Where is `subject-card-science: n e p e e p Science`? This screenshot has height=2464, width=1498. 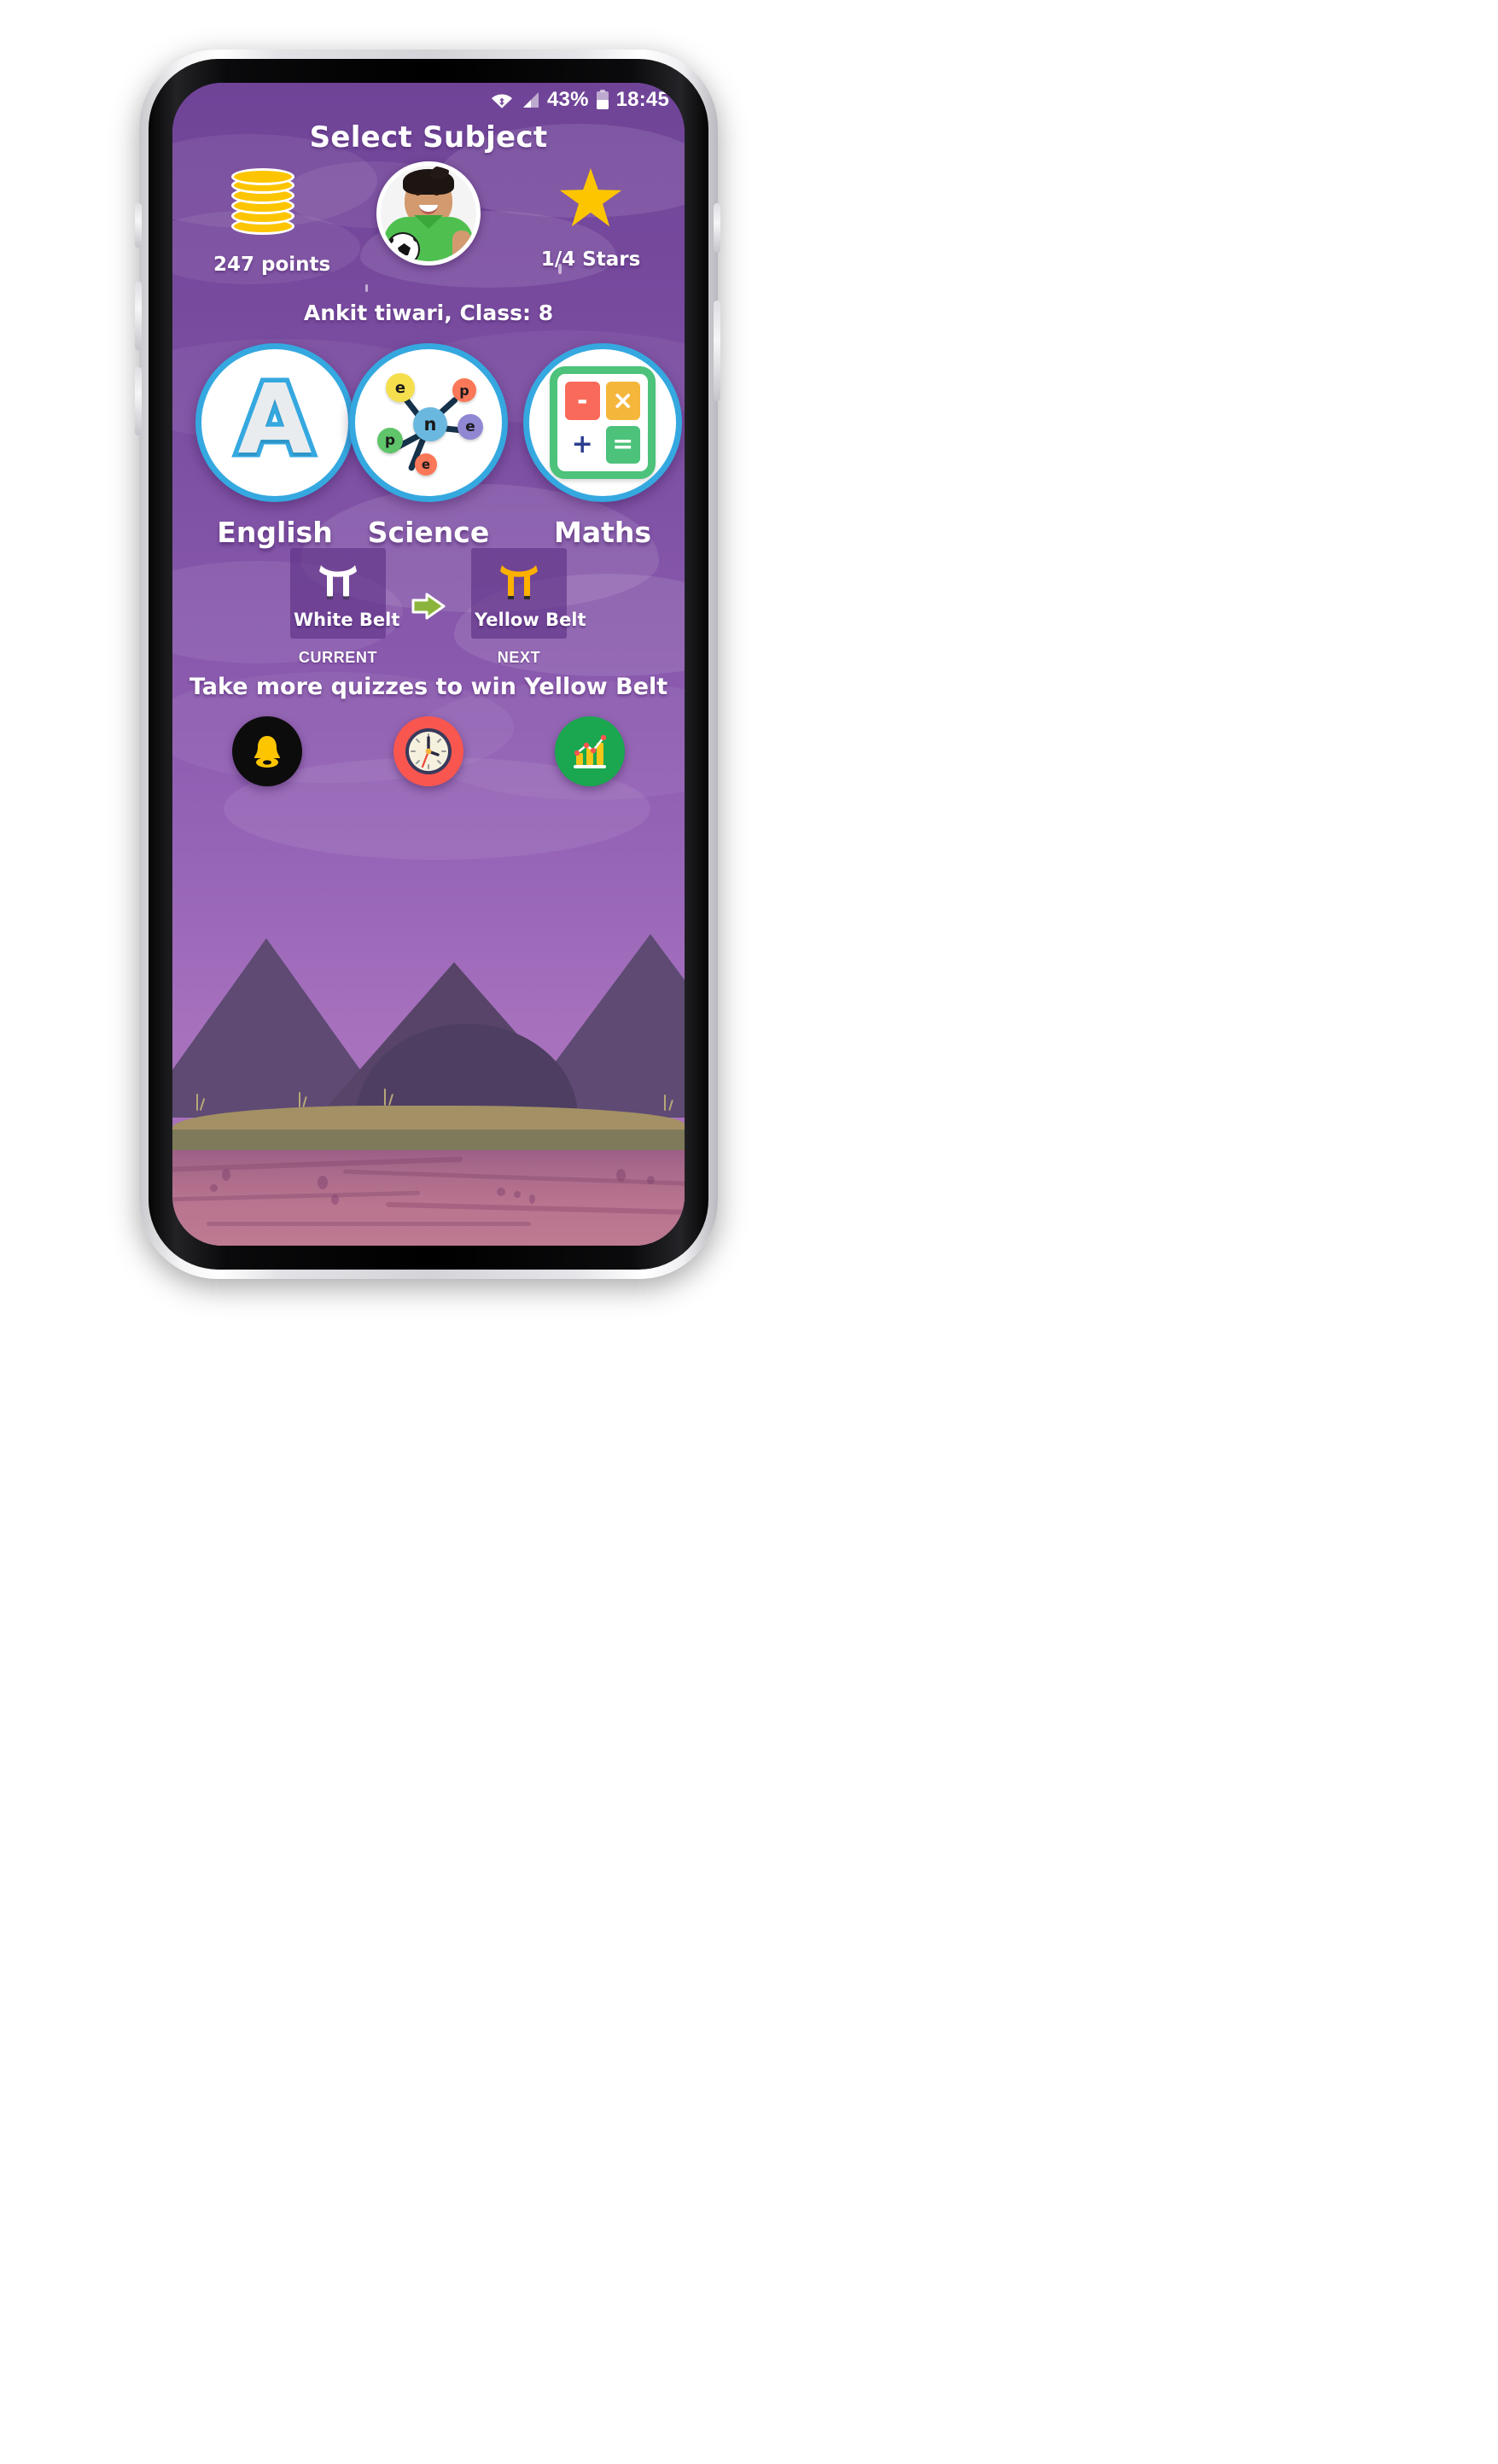
subject-card-science: n e p e e p Science is located at coordinates (429, 446).